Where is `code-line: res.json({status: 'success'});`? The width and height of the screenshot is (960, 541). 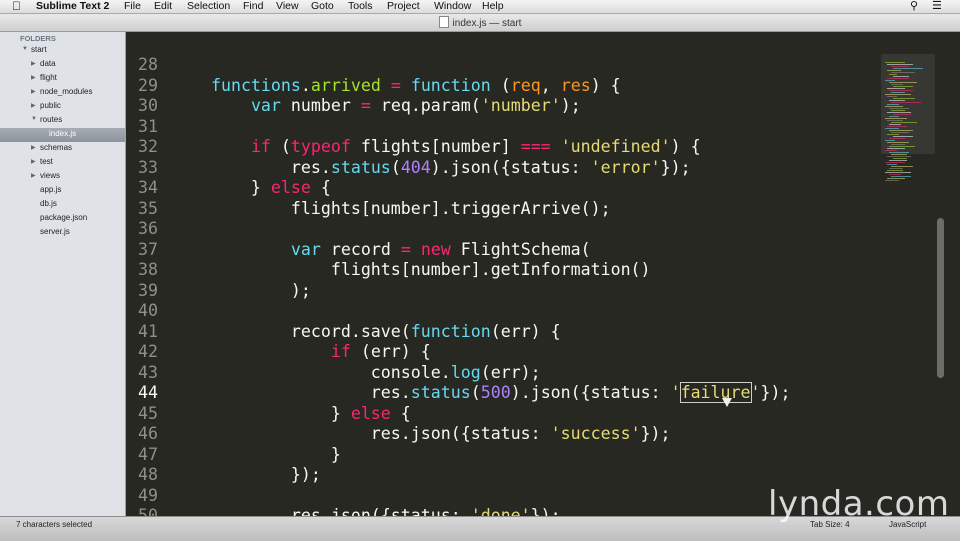
code-line: res.json({status: 'success'}); is located at coordinates (421, 434).